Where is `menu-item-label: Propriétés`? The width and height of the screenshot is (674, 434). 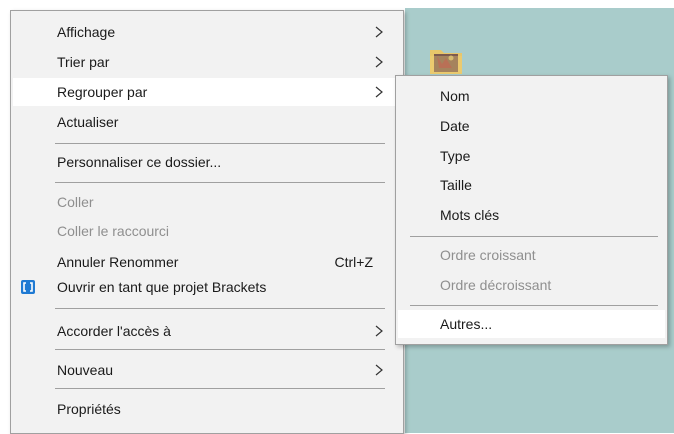
menu-item-label: Propriétés is located at coordinates (89, 409).